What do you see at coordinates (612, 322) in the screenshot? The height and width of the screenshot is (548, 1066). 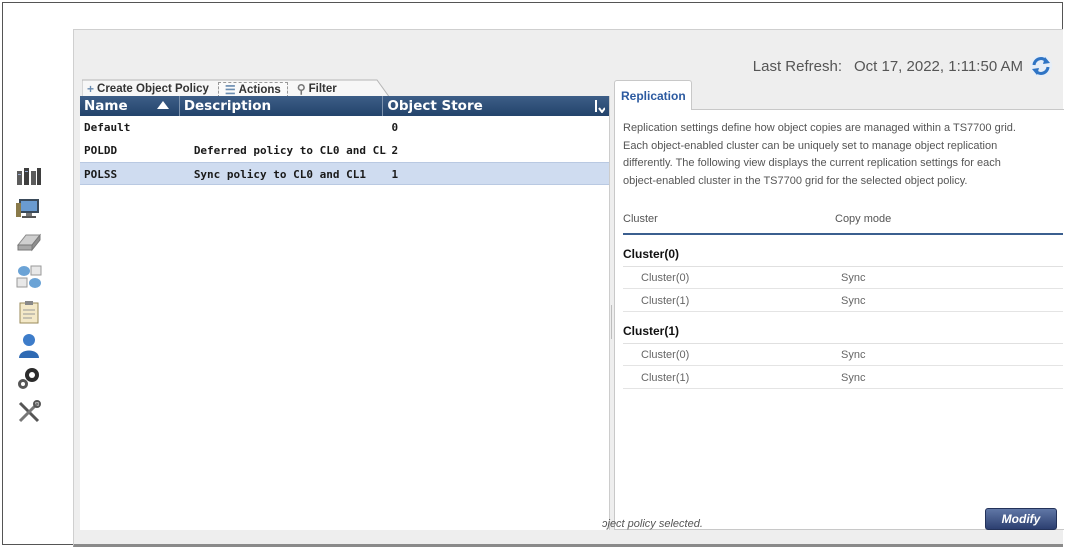 I see `panel-splitter` at bounding box center [612, 322].